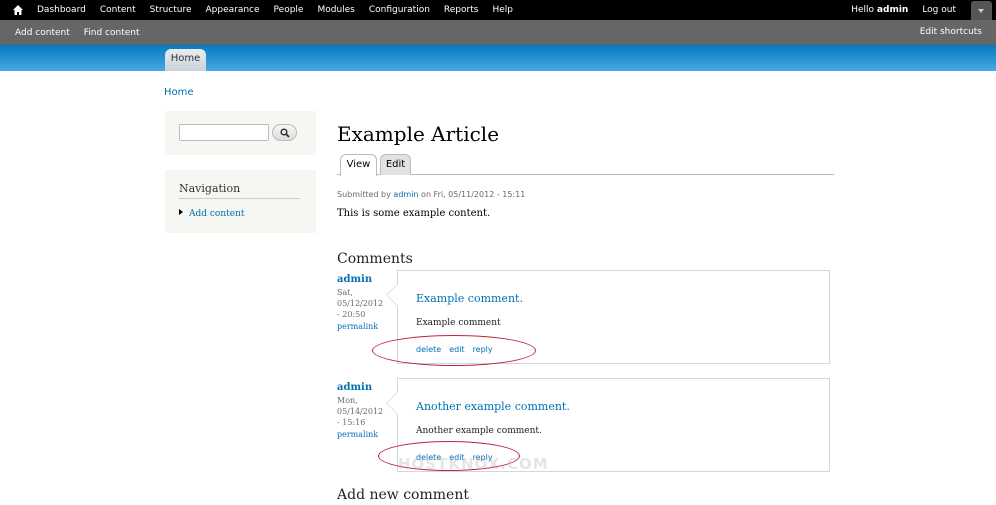 Image resolution: width=996 pixels, height=505 pixels. Describe the element at coordinates (473, 194) in the screenshot. I see `submitted-date: on Fri, 05/11/2012 - 15:11` at that location.